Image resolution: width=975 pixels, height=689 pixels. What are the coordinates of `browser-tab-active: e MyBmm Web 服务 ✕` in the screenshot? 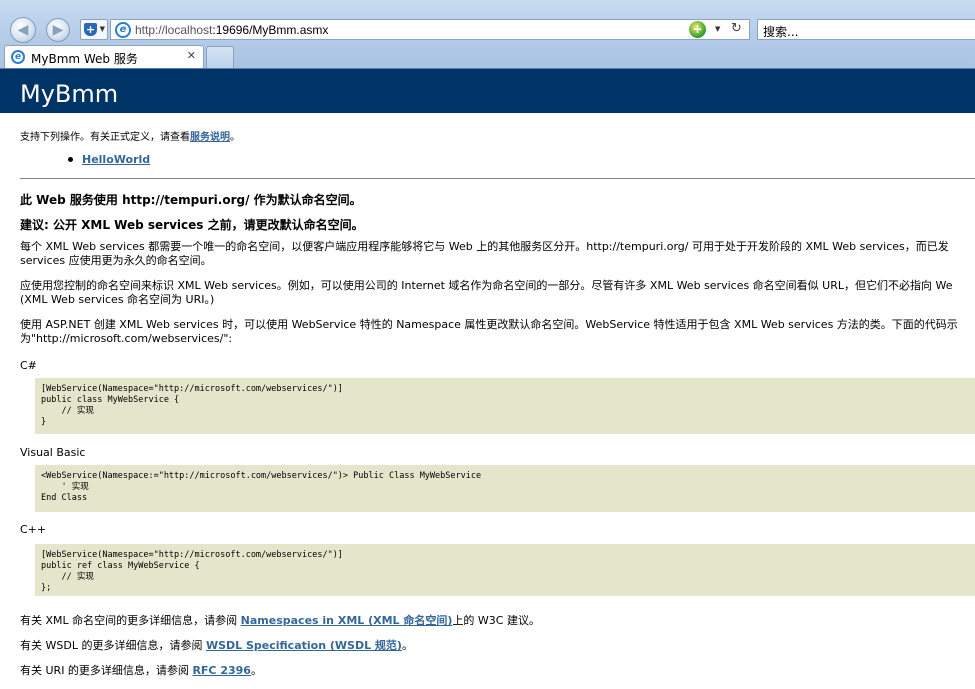 It's located at (104, 56).